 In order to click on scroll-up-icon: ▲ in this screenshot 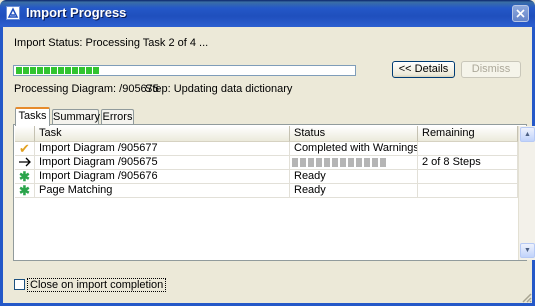, I will do `click(527, 134)`.